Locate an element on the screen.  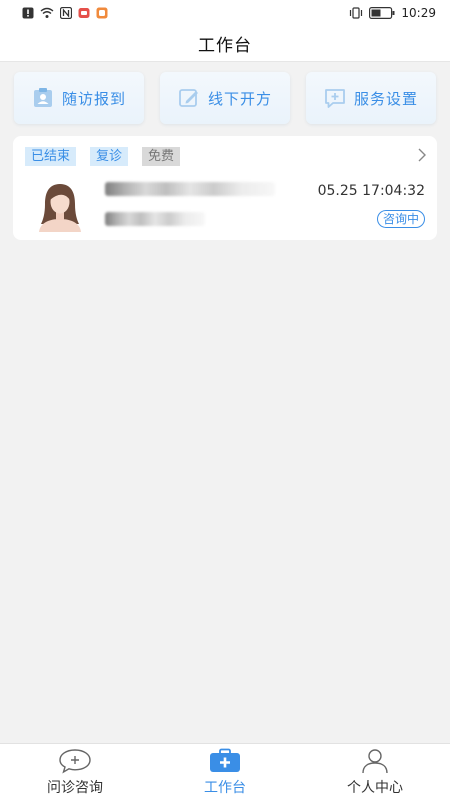
record-tags: 已结束 复诊 免费 is located at coordinates (103, 156).